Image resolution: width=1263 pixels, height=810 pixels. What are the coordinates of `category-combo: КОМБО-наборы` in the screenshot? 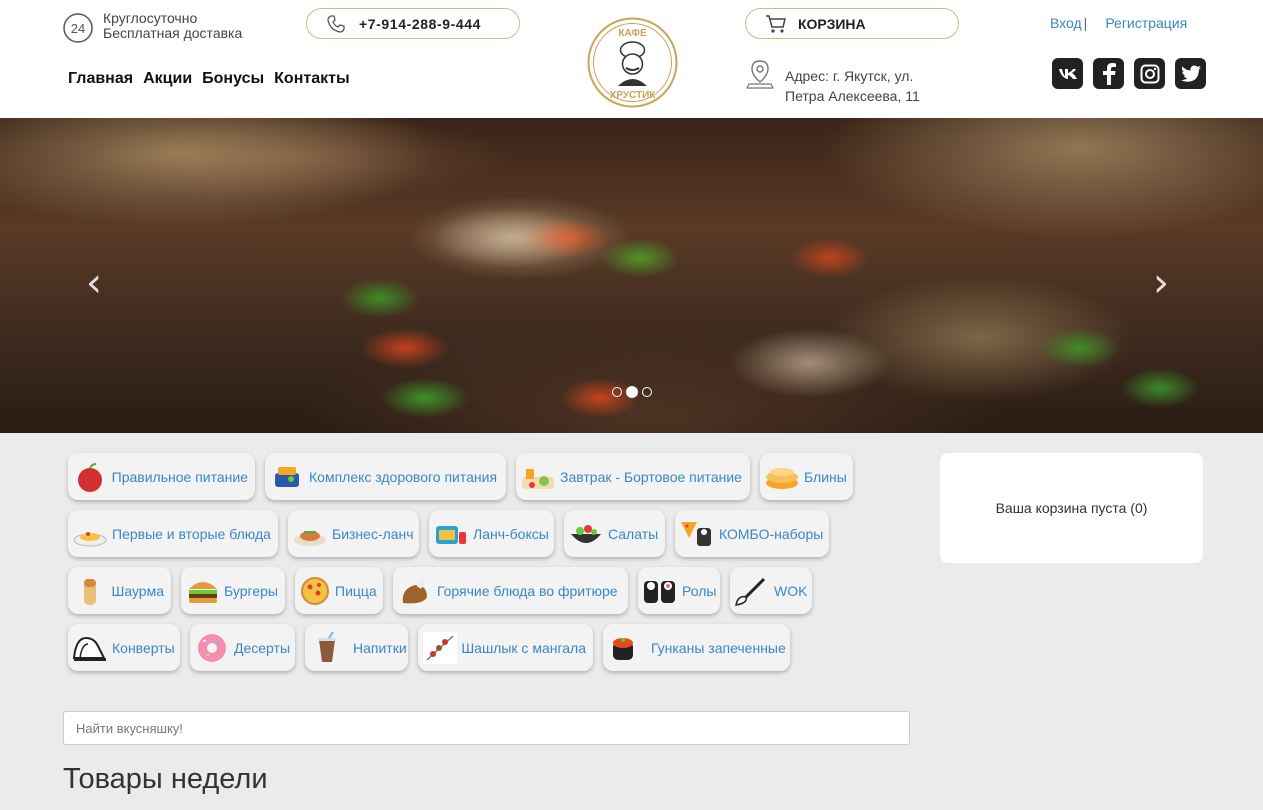 It's located at (752, 533).